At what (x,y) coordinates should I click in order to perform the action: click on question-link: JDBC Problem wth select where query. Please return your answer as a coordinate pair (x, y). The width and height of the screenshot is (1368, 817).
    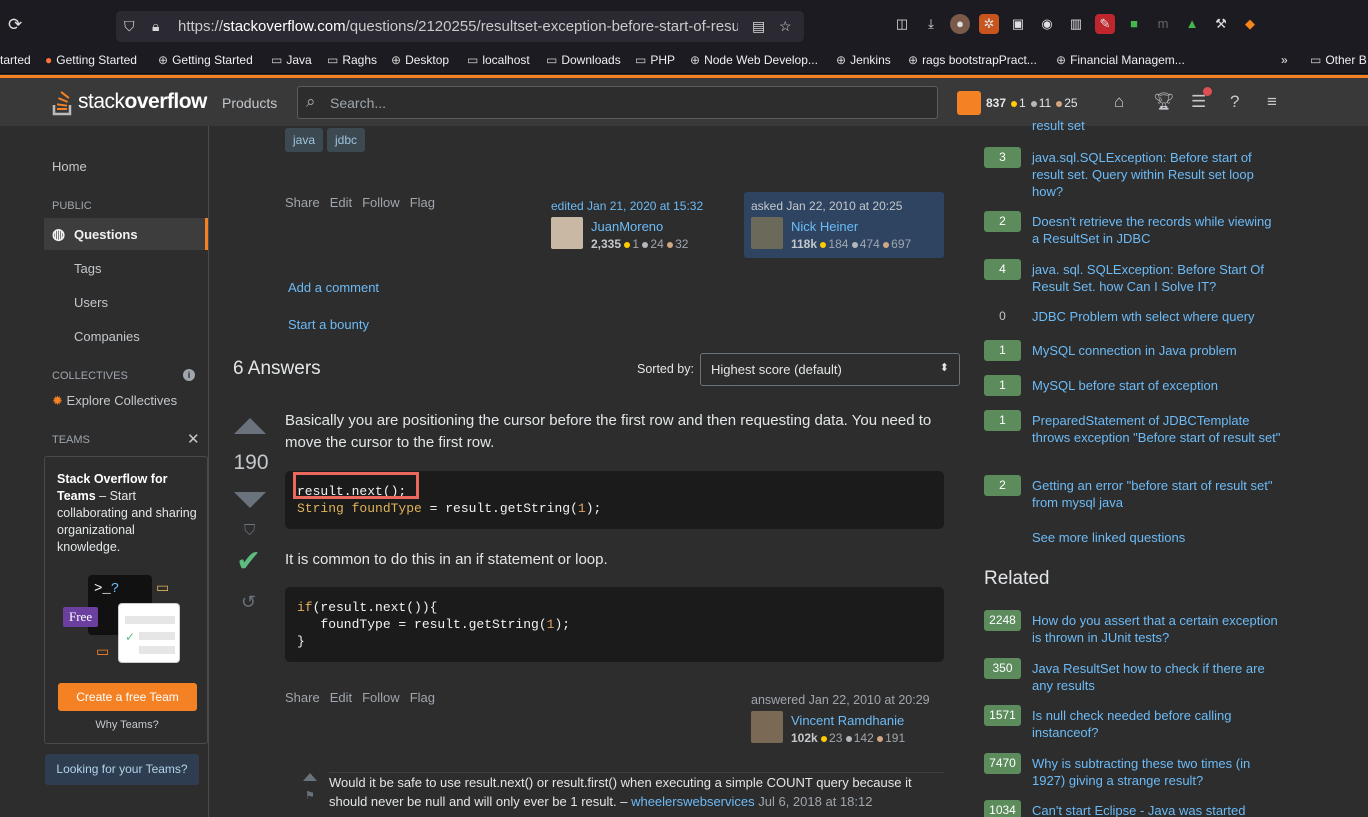
    Looking at the image, I should click on (1157, 316).